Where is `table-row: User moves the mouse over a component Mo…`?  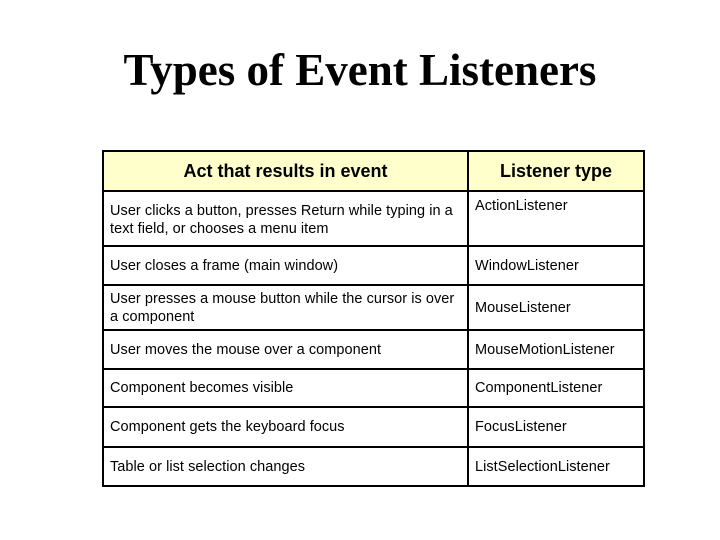
table-row: User moves the mouse over a component Mo… is located at coordinates (373, 349).